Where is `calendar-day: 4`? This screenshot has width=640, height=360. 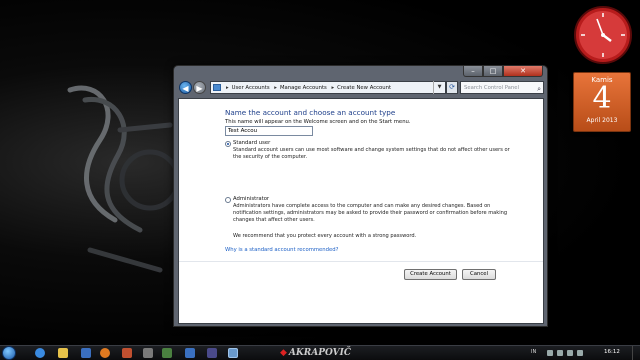 calendar-day: 4 is located at coordinates (602, 98).